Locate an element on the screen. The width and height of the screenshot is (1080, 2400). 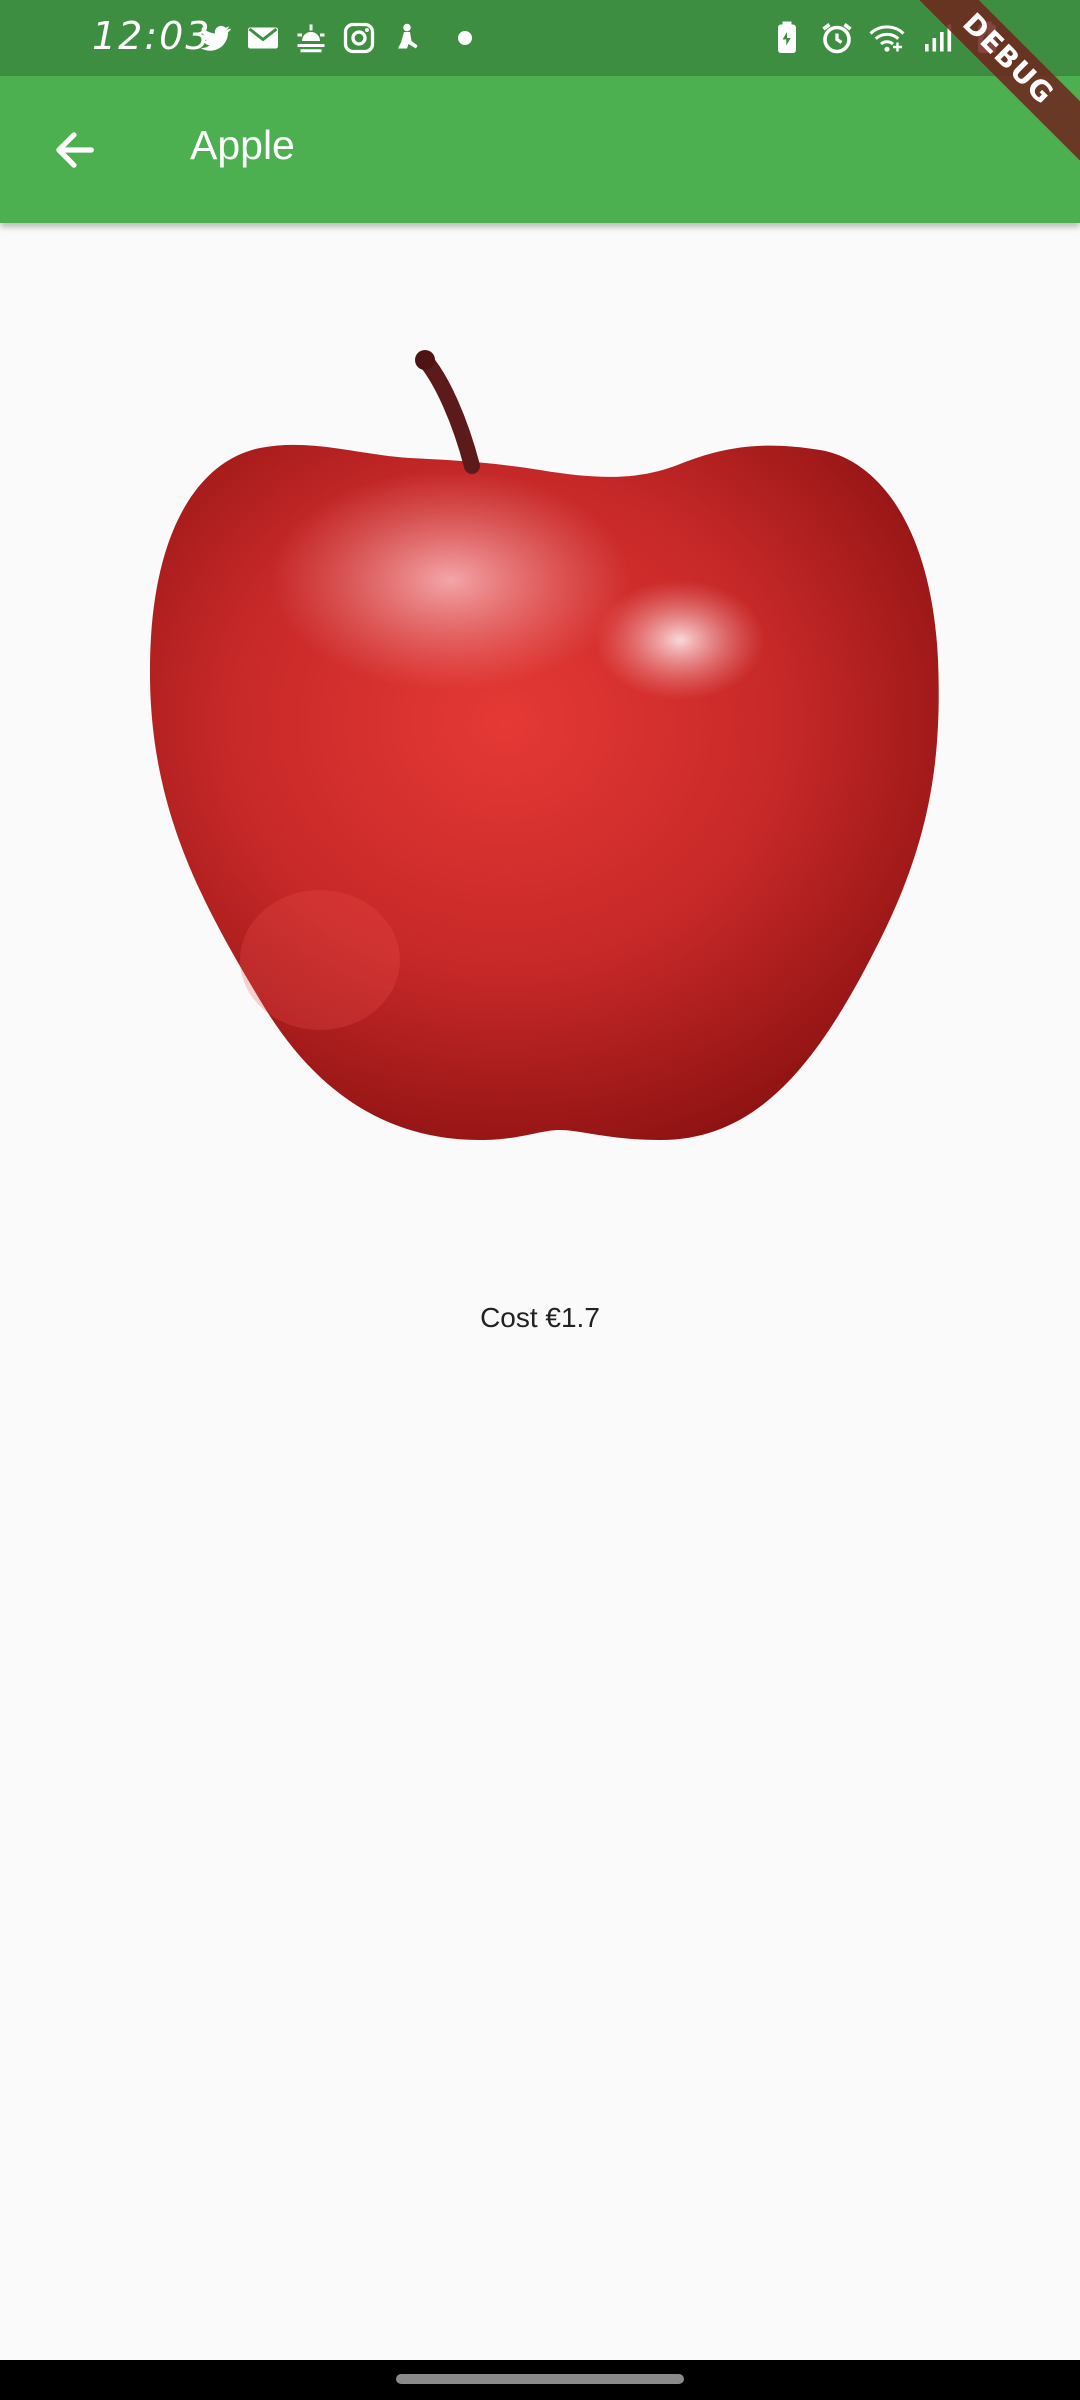
navigation-bar is located at coordinates (540, 2380).